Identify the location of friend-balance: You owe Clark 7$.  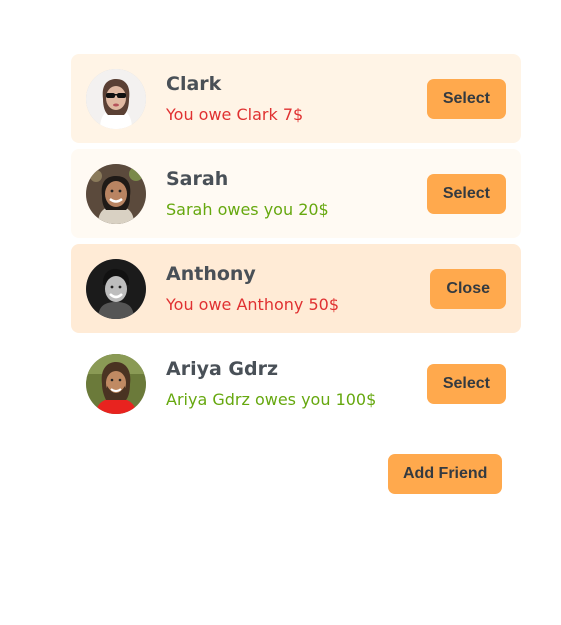
(235, 114).